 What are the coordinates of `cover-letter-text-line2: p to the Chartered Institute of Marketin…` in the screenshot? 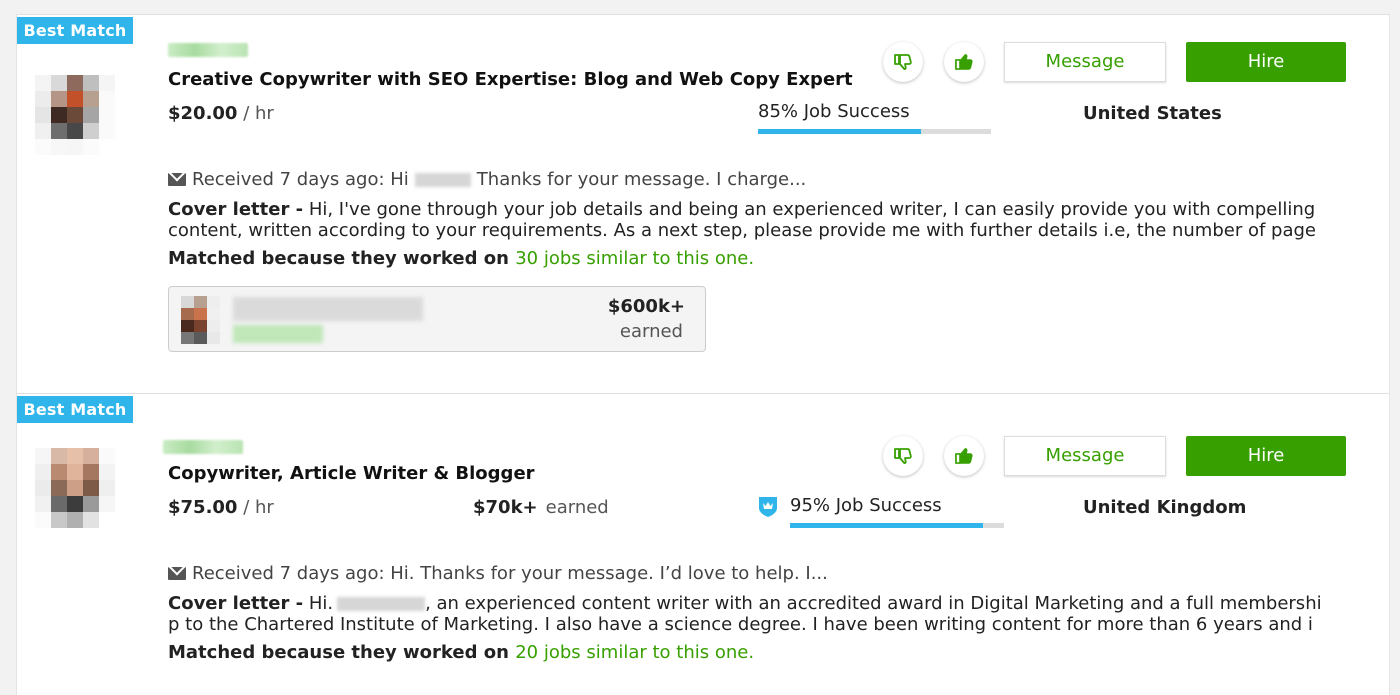 It's located at (740, 624).